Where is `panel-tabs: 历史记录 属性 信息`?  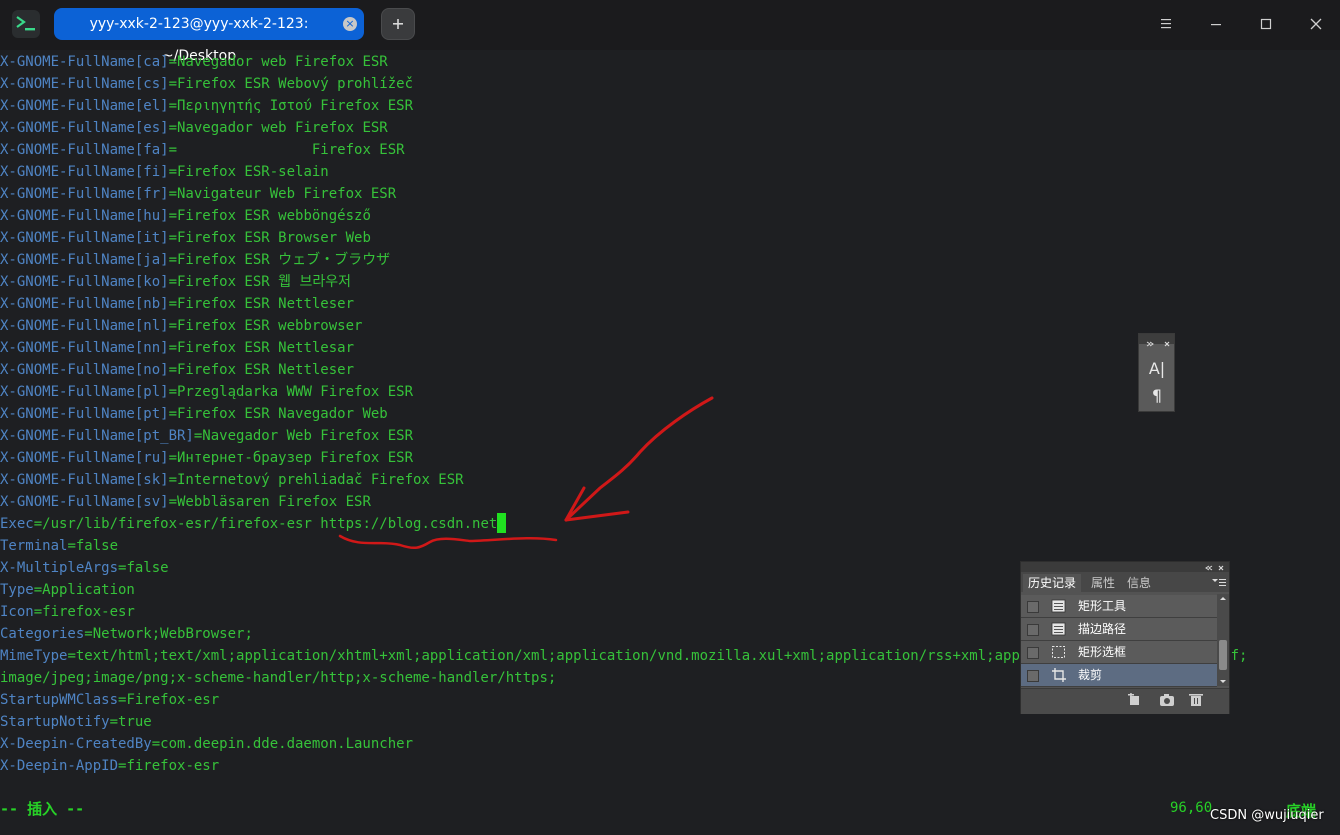
panel-tabs: 历史记录 属性 信息 is located at coordinates (1125, 582).